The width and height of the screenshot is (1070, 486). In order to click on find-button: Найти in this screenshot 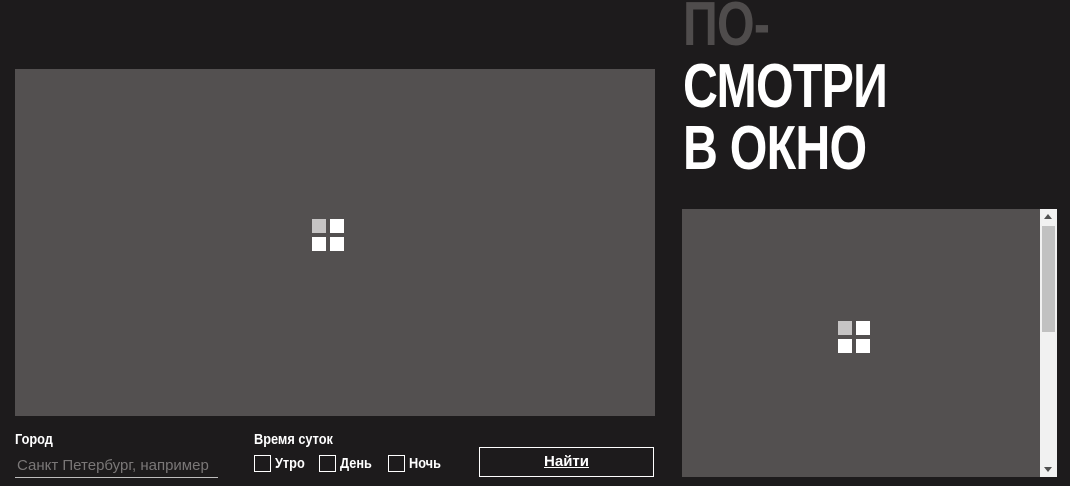, I will do `click(566, 462)`.